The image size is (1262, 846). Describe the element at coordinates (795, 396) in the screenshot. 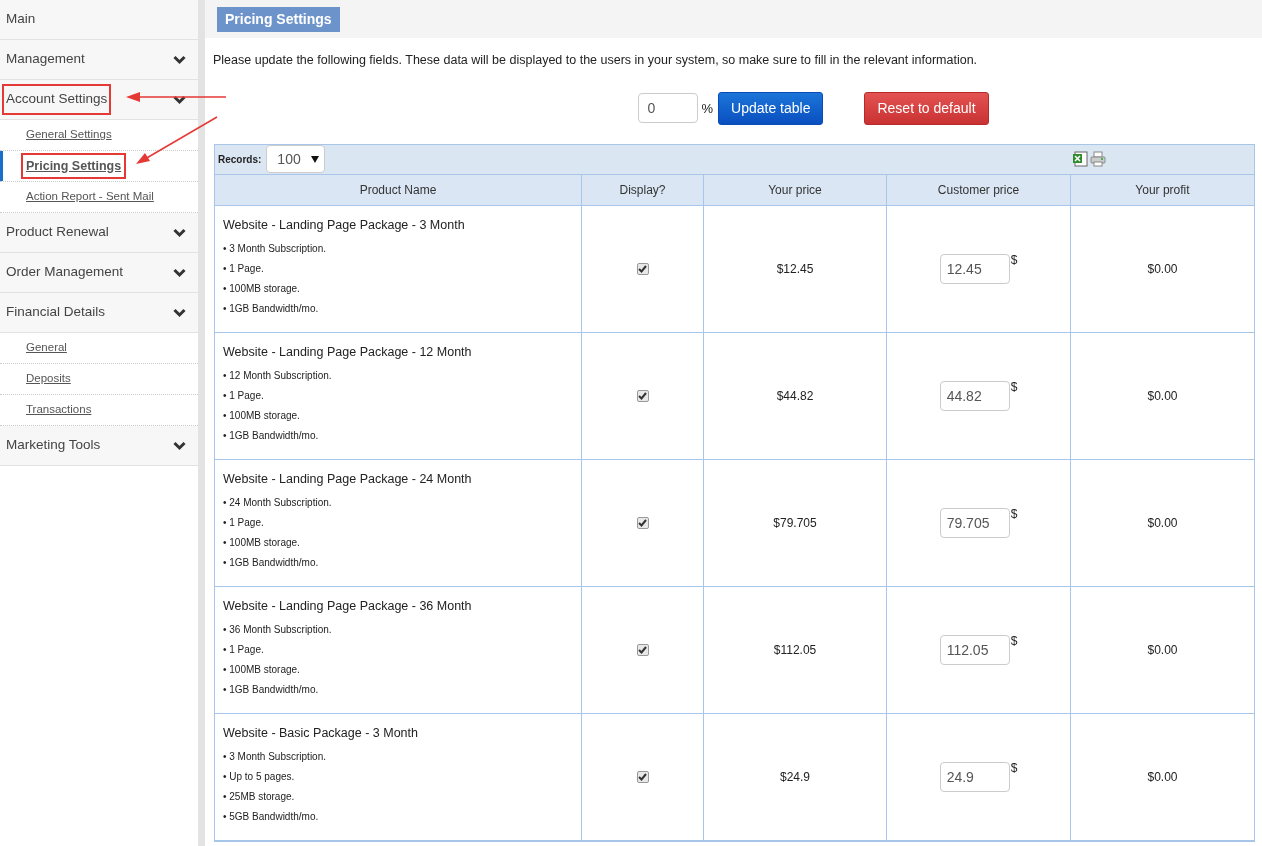

I see `price-cell-text: $44.82` at that location.